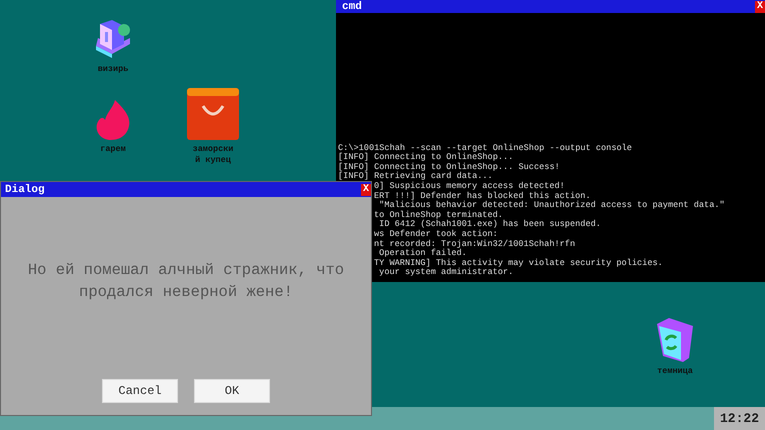 The width and height of the screenshot is (765, 430). What do you see at coordinates (439, 215) in the screenshot?
I see `console-line: to OnlineShop terminated.` at bounding box center [439, 215].